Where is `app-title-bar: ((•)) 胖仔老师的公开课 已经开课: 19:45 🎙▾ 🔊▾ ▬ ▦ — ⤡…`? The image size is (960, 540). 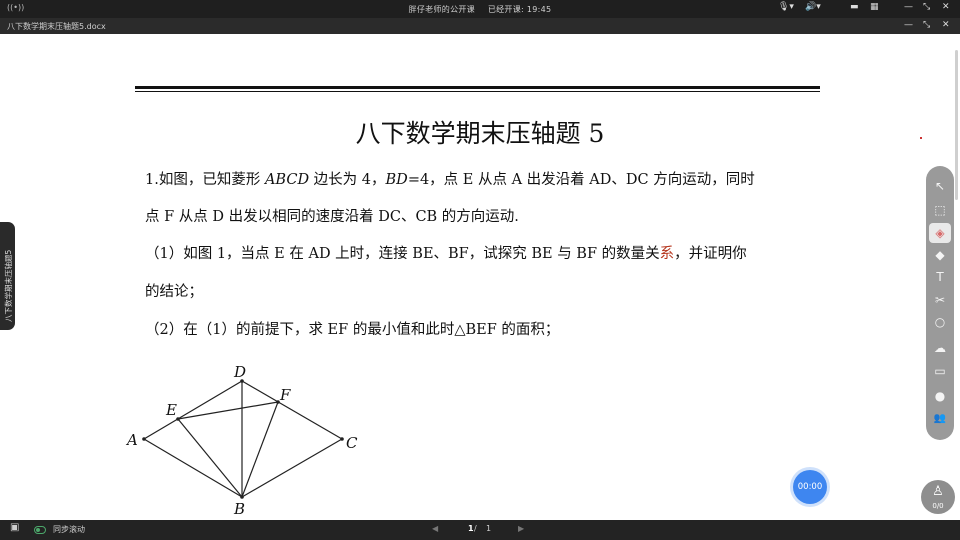
app-title-bar: ((•)) 胖仔老师的公开课 已经开课: 19:45 🎙▾ 🔊▾ ▬ ▦ — ⤡… is located at coordinates (480, 9).